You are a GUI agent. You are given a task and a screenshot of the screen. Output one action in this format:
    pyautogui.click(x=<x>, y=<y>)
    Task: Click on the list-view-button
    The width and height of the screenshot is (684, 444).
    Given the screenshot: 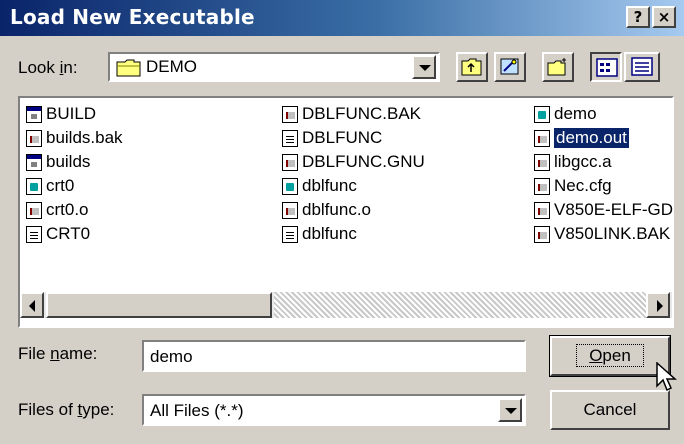 What is the action you would take?
    pyautogui.click(x=606, y=67)
    